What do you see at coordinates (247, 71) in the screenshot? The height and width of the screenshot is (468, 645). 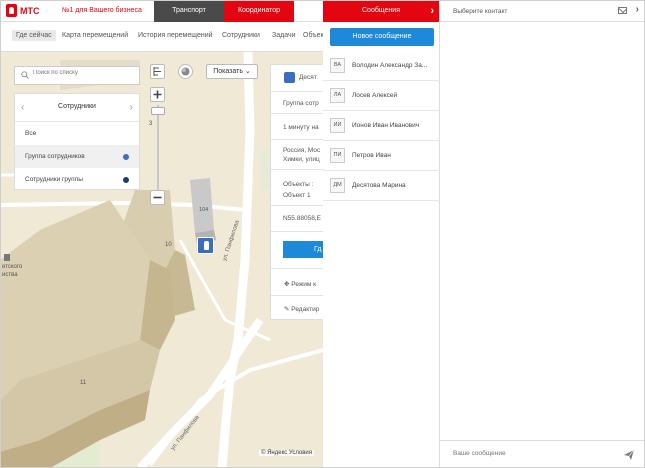 I see `chevron-down-icon: ⌄` at bounding box center [247, 71].